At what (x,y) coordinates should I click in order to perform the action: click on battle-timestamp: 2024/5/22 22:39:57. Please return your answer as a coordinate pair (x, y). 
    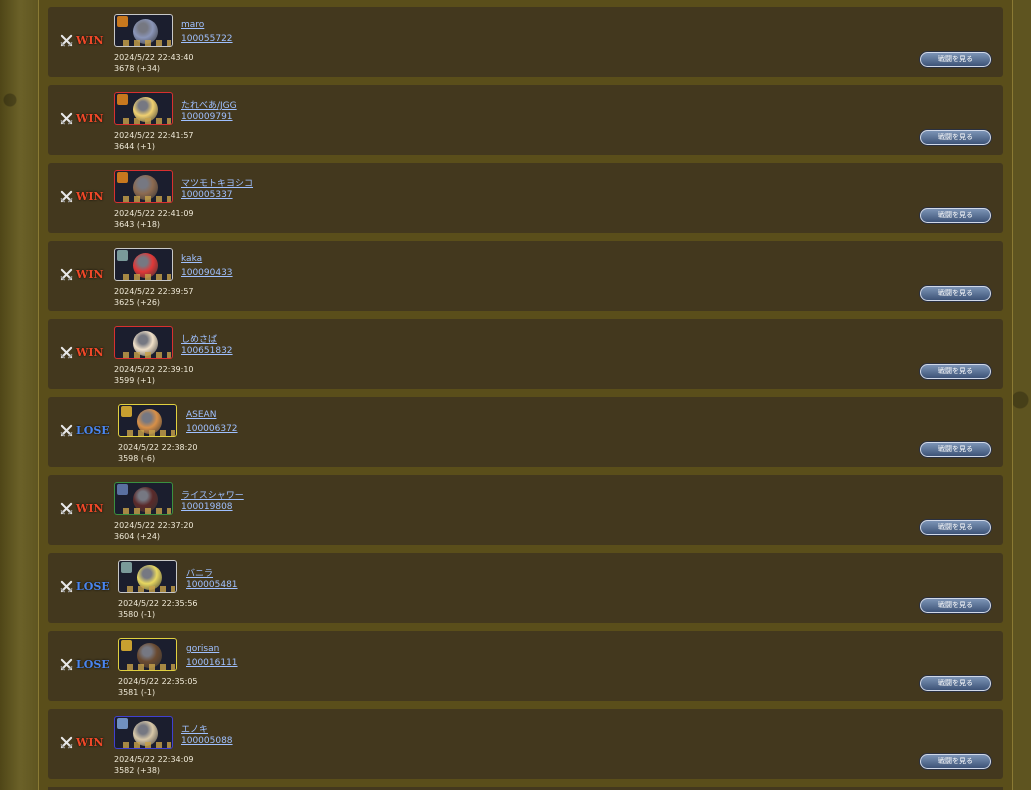
    Looking at the image, I should click on (154, 291).